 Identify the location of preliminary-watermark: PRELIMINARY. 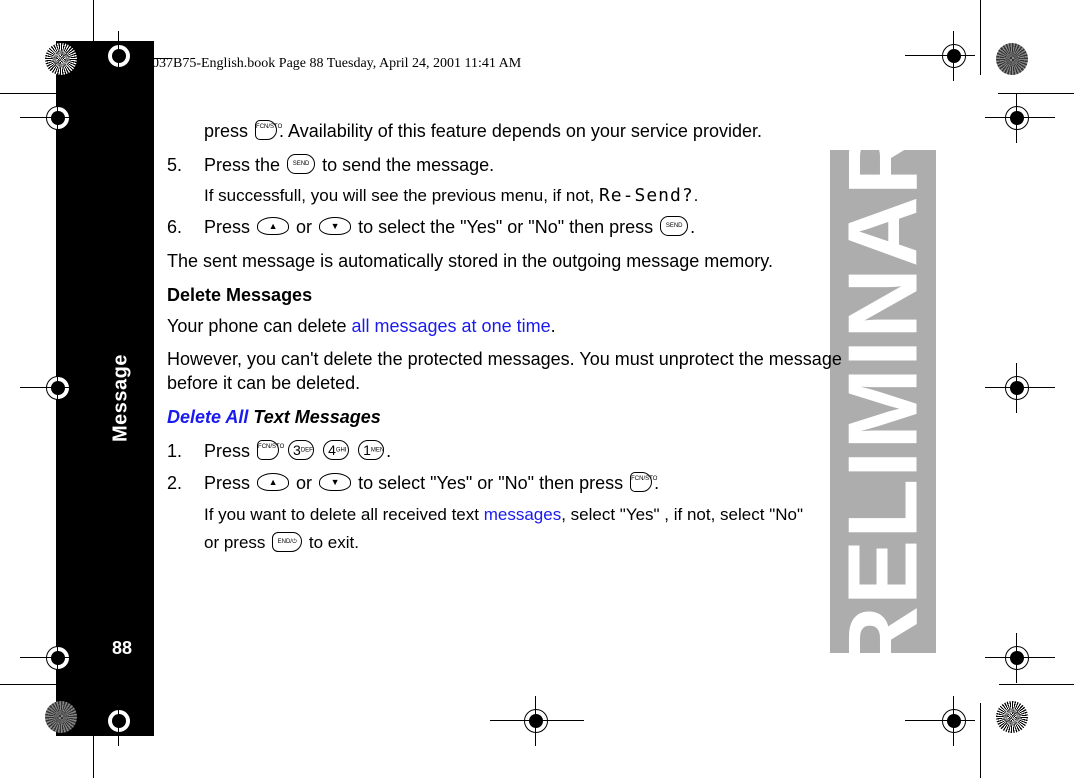
(883, 401).